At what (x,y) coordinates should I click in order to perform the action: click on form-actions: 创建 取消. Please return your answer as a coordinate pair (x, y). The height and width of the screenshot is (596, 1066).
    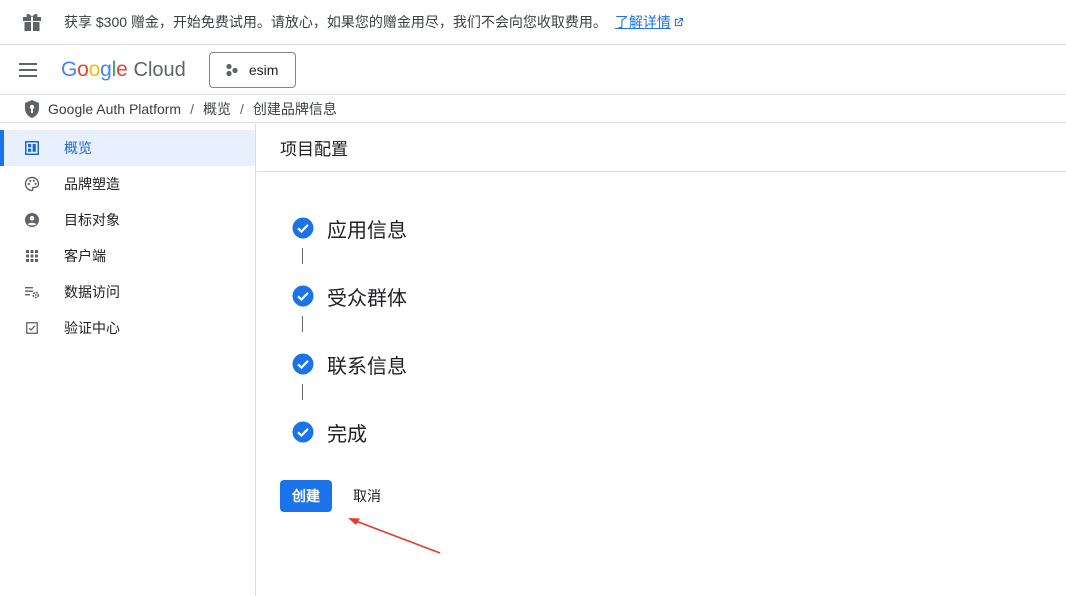
    Looking at the image, I should click on (330, 496).